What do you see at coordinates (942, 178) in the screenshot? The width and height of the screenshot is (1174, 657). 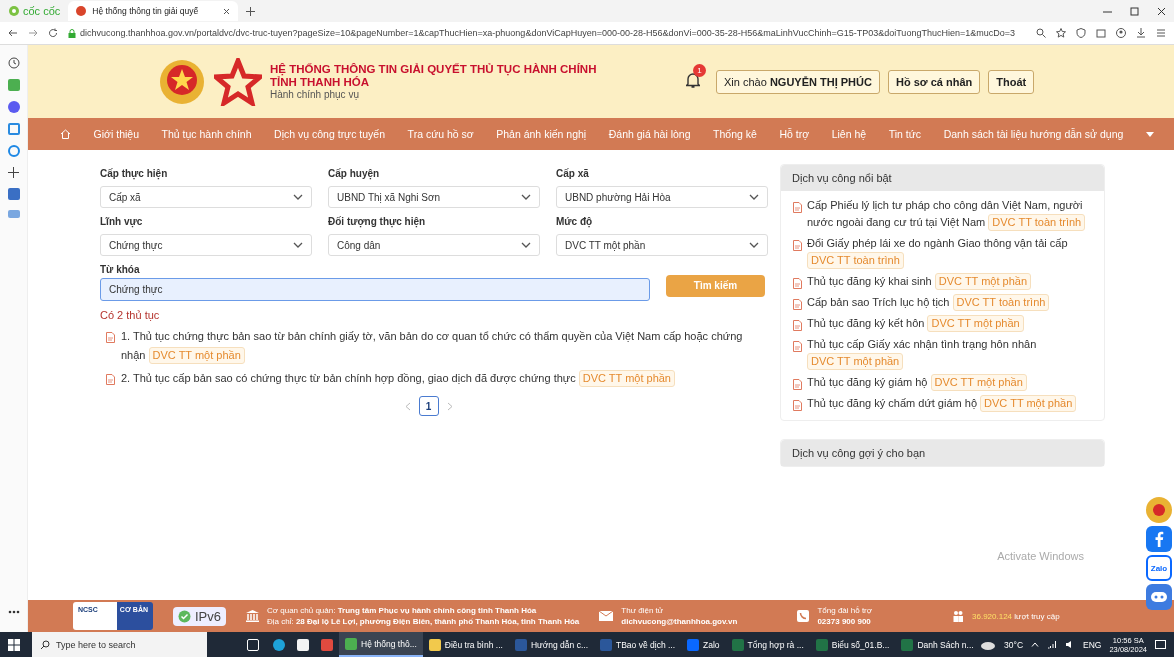 I see `card-title: Dịch vụ công nổi bật` at bounding box center [942, 178].